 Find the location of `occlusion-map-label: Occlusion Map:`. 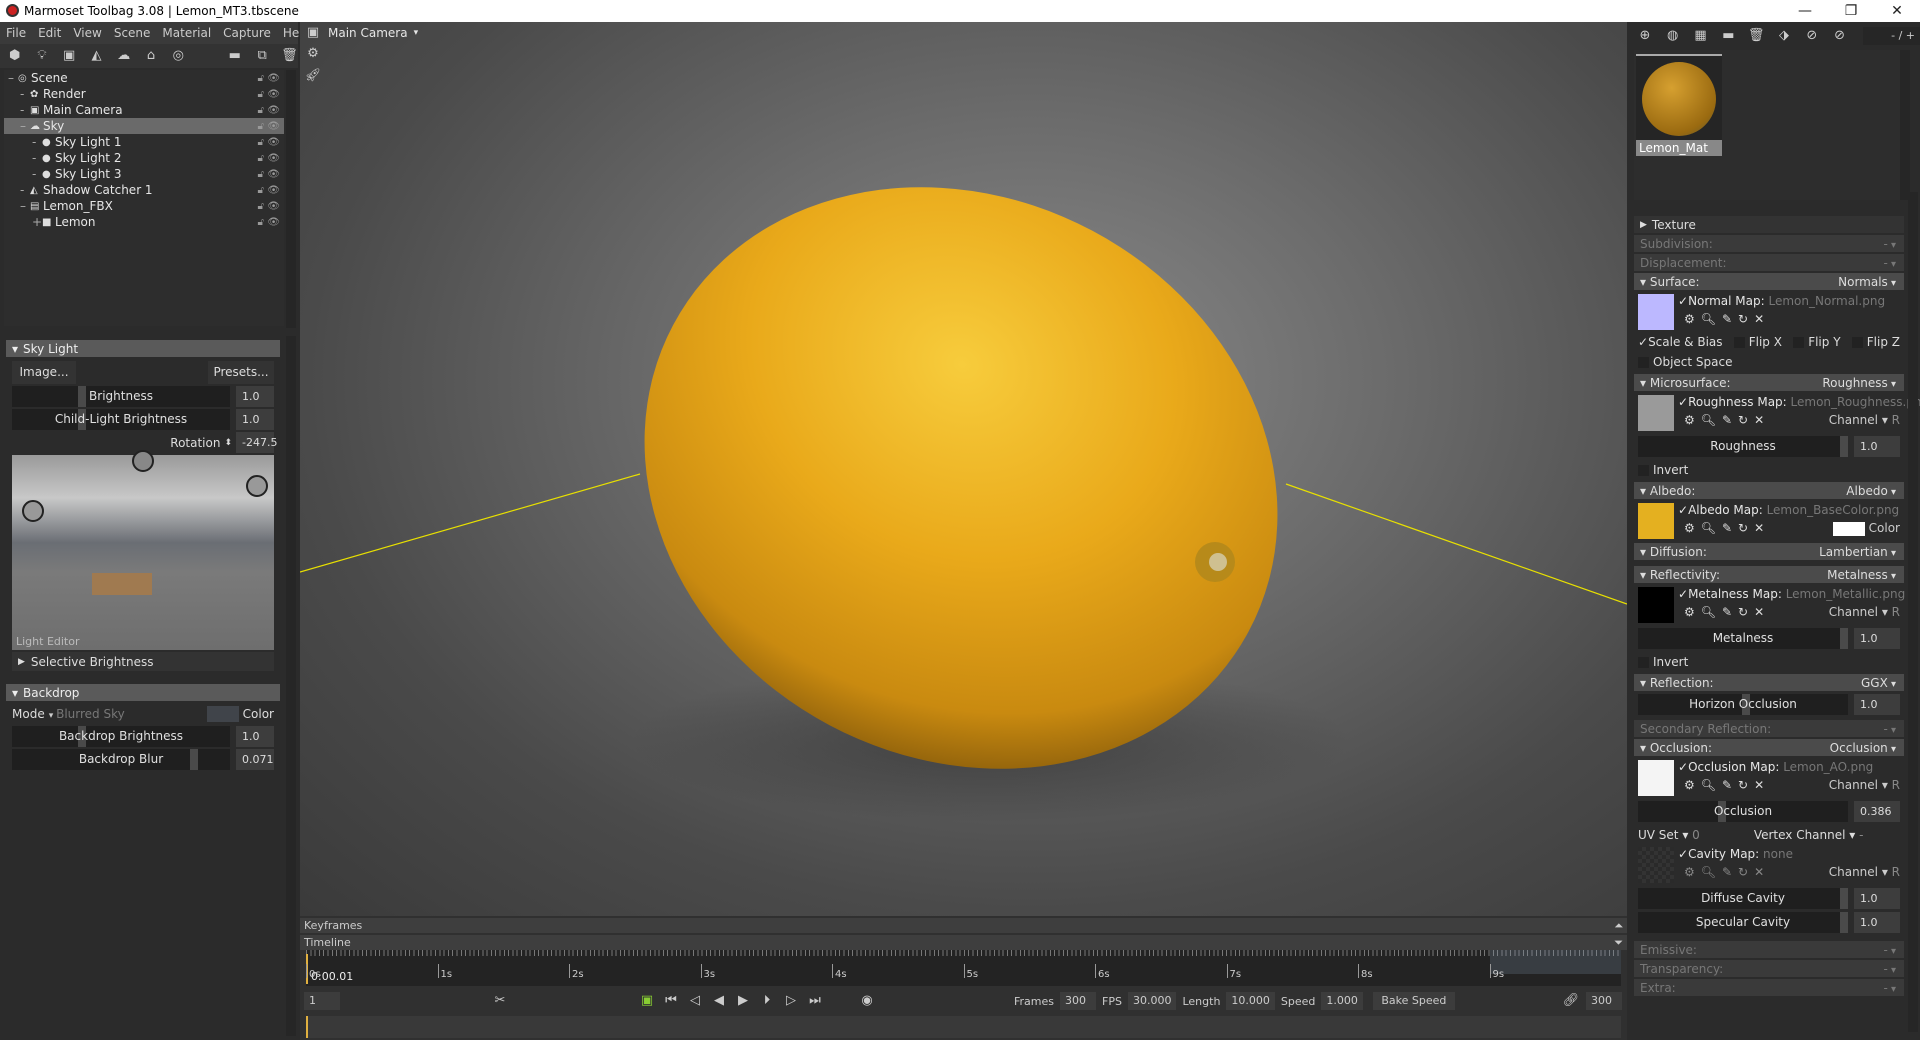

occlusion-map-label: Occlusion Map: is located at coordinates (1733, 767).